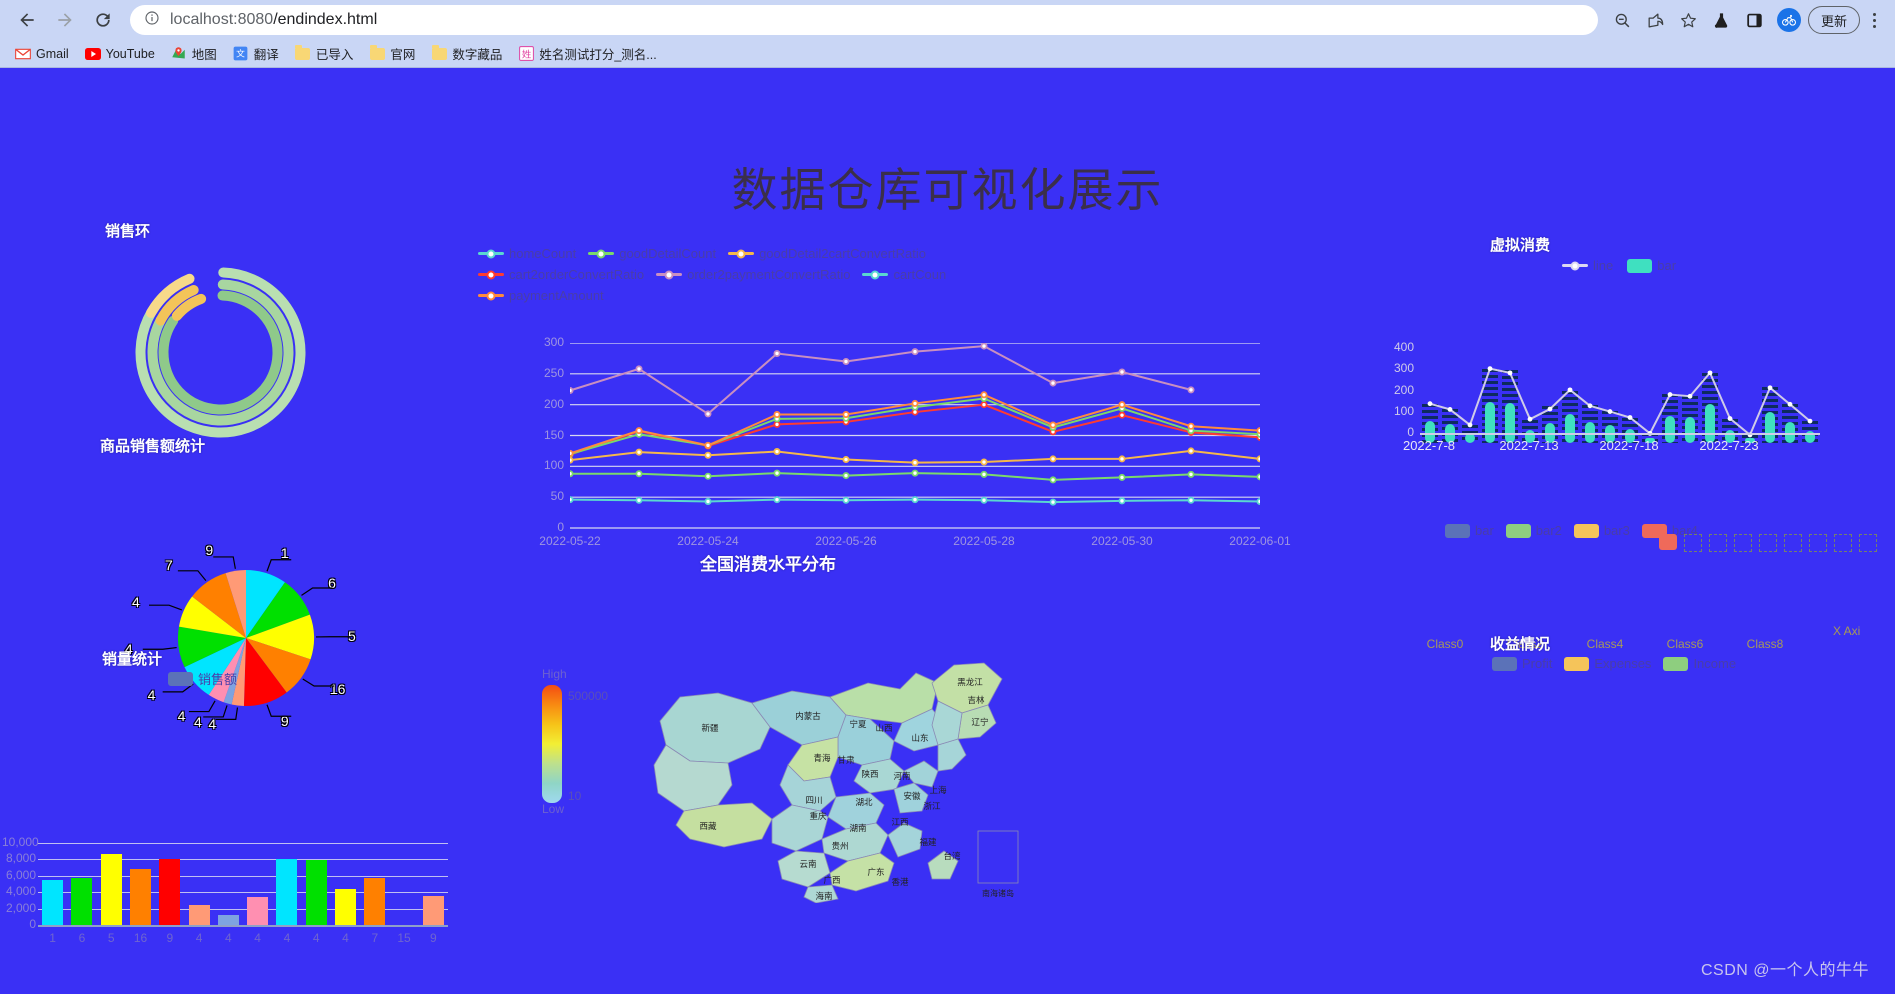 The image size is (1895, 994). What do you see at coordinates (392, 53) in the screenshot?
I see `bookmark-official-site: 官网` at bounding box center [392, 53].